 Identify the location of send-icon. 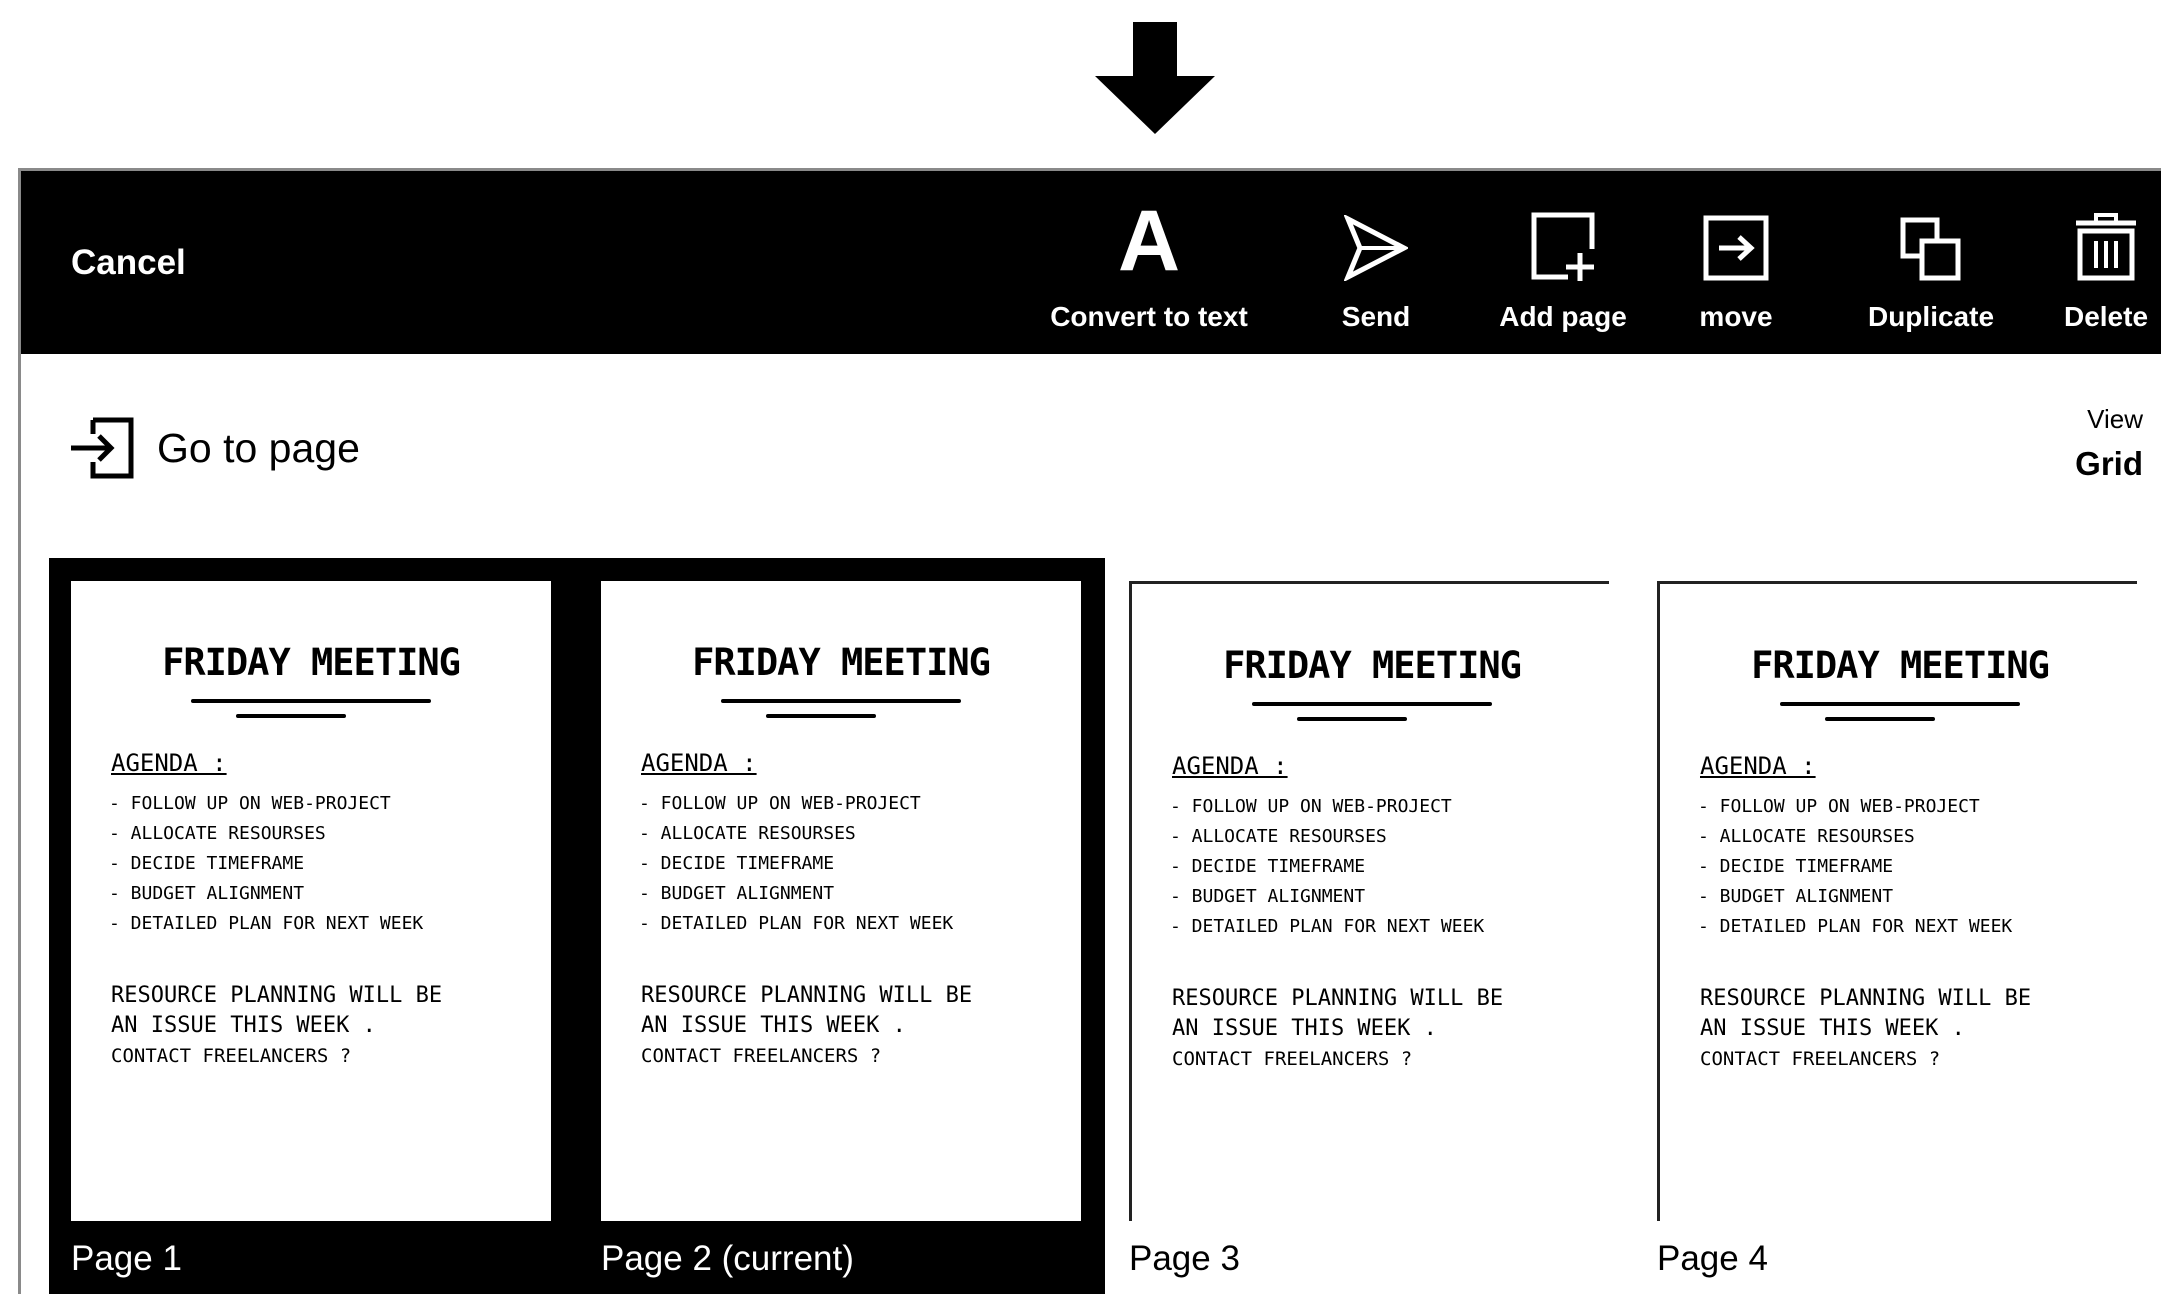
(1376, 248).